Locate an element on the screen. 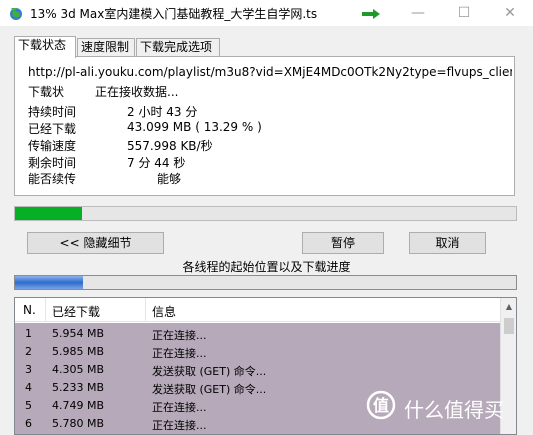  segment-progress-bar is located at coordinates (265, 282).